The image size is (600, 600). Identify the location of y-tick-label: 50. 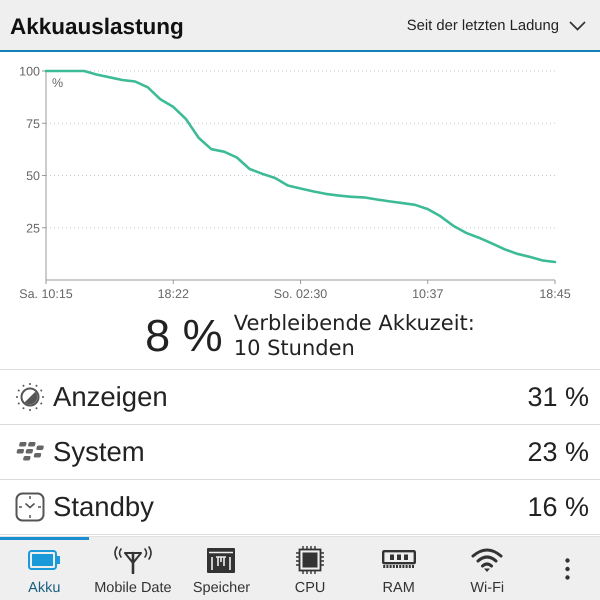
(33, 176).